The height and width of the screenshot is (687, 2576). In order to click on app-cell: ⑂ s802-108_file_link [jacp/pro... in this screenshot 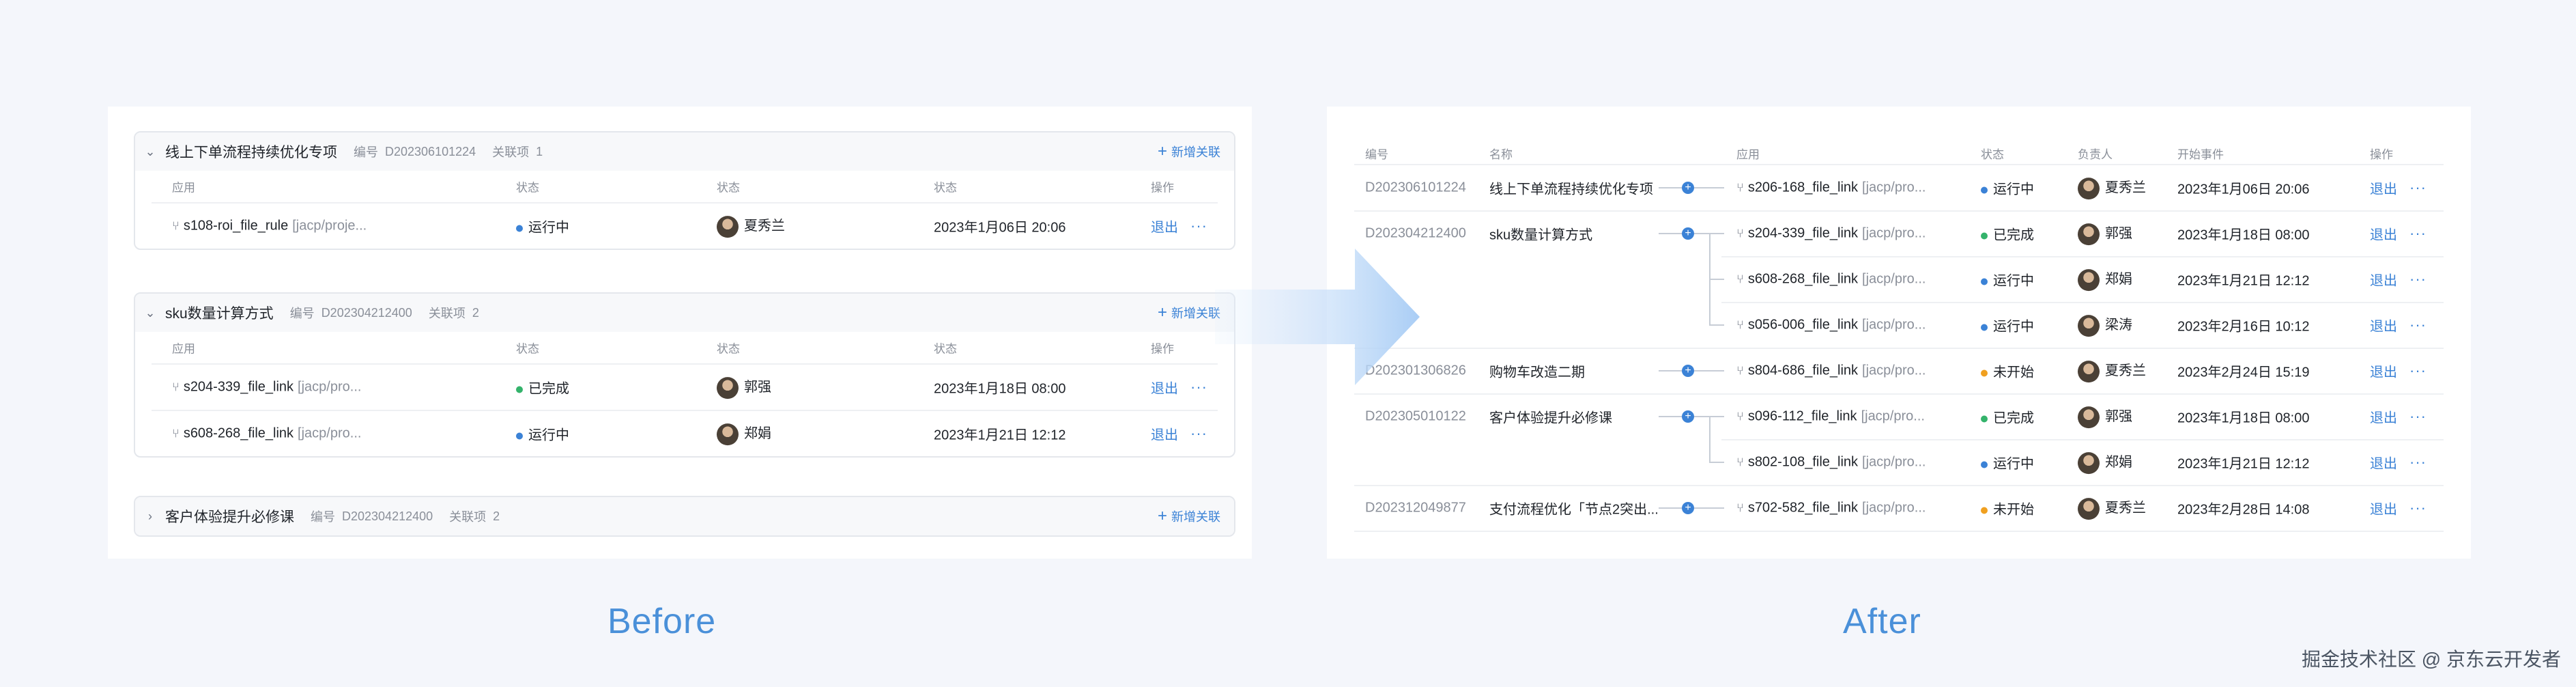, I will do `click(1831, 463)`.